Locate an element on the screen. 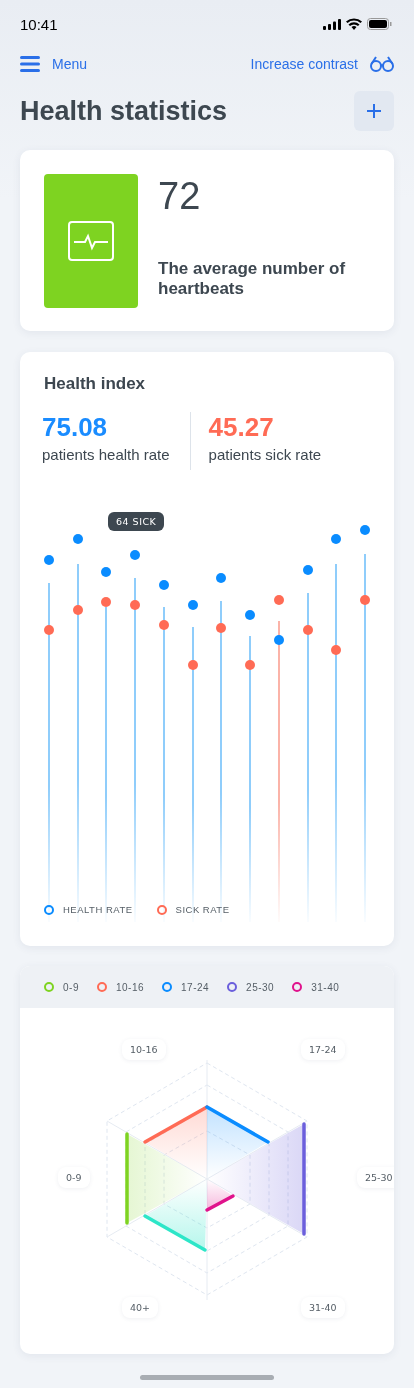 The image size is (414, 1388). legend-label: 0-9 is located at coordinates (71, 987).